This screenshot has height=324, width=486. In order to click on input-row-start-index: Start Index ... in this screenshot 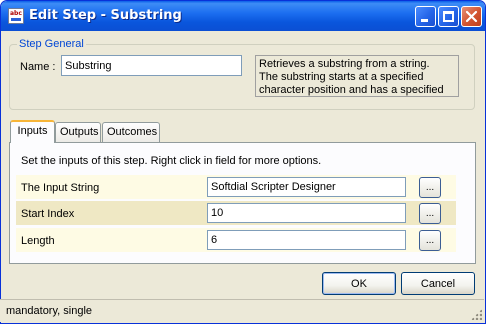, I will do `click(236, 213)`.